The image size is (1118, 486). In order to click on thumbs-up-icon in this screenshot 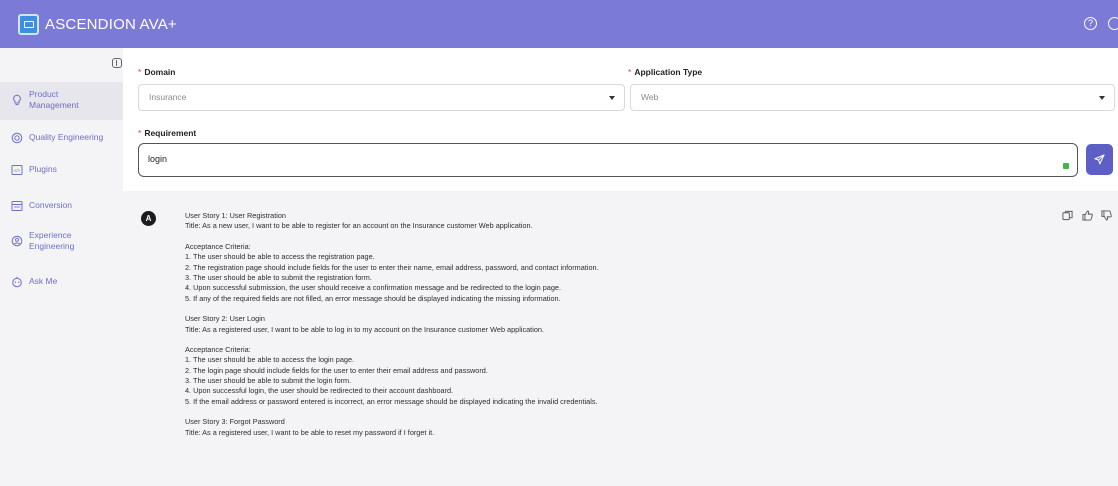, I will do `click(1087, 215)`.